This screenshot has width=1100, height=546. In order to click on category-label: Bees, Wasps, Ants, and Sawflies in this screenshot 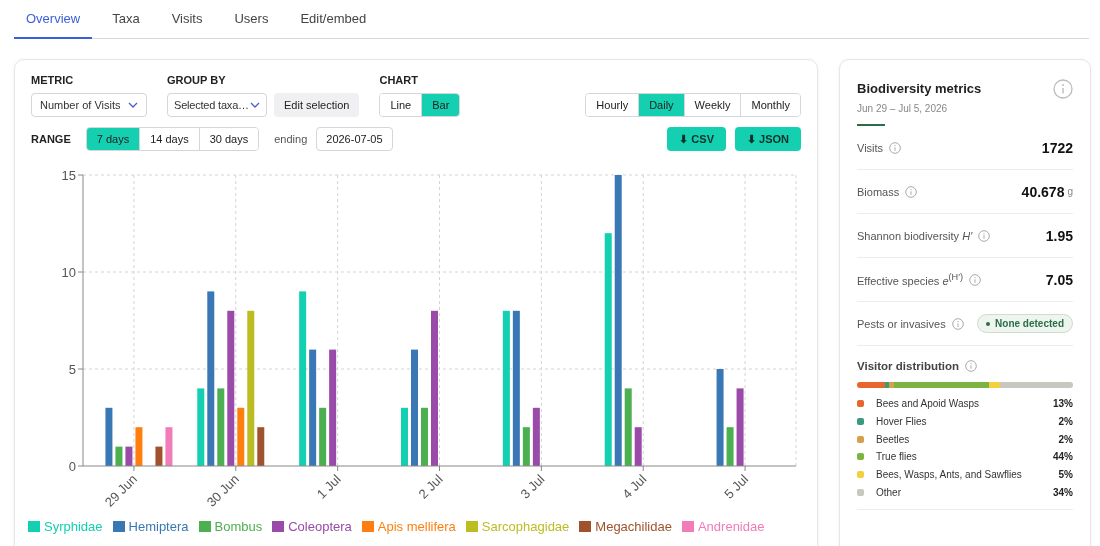, I will do `click(949, 475)`.